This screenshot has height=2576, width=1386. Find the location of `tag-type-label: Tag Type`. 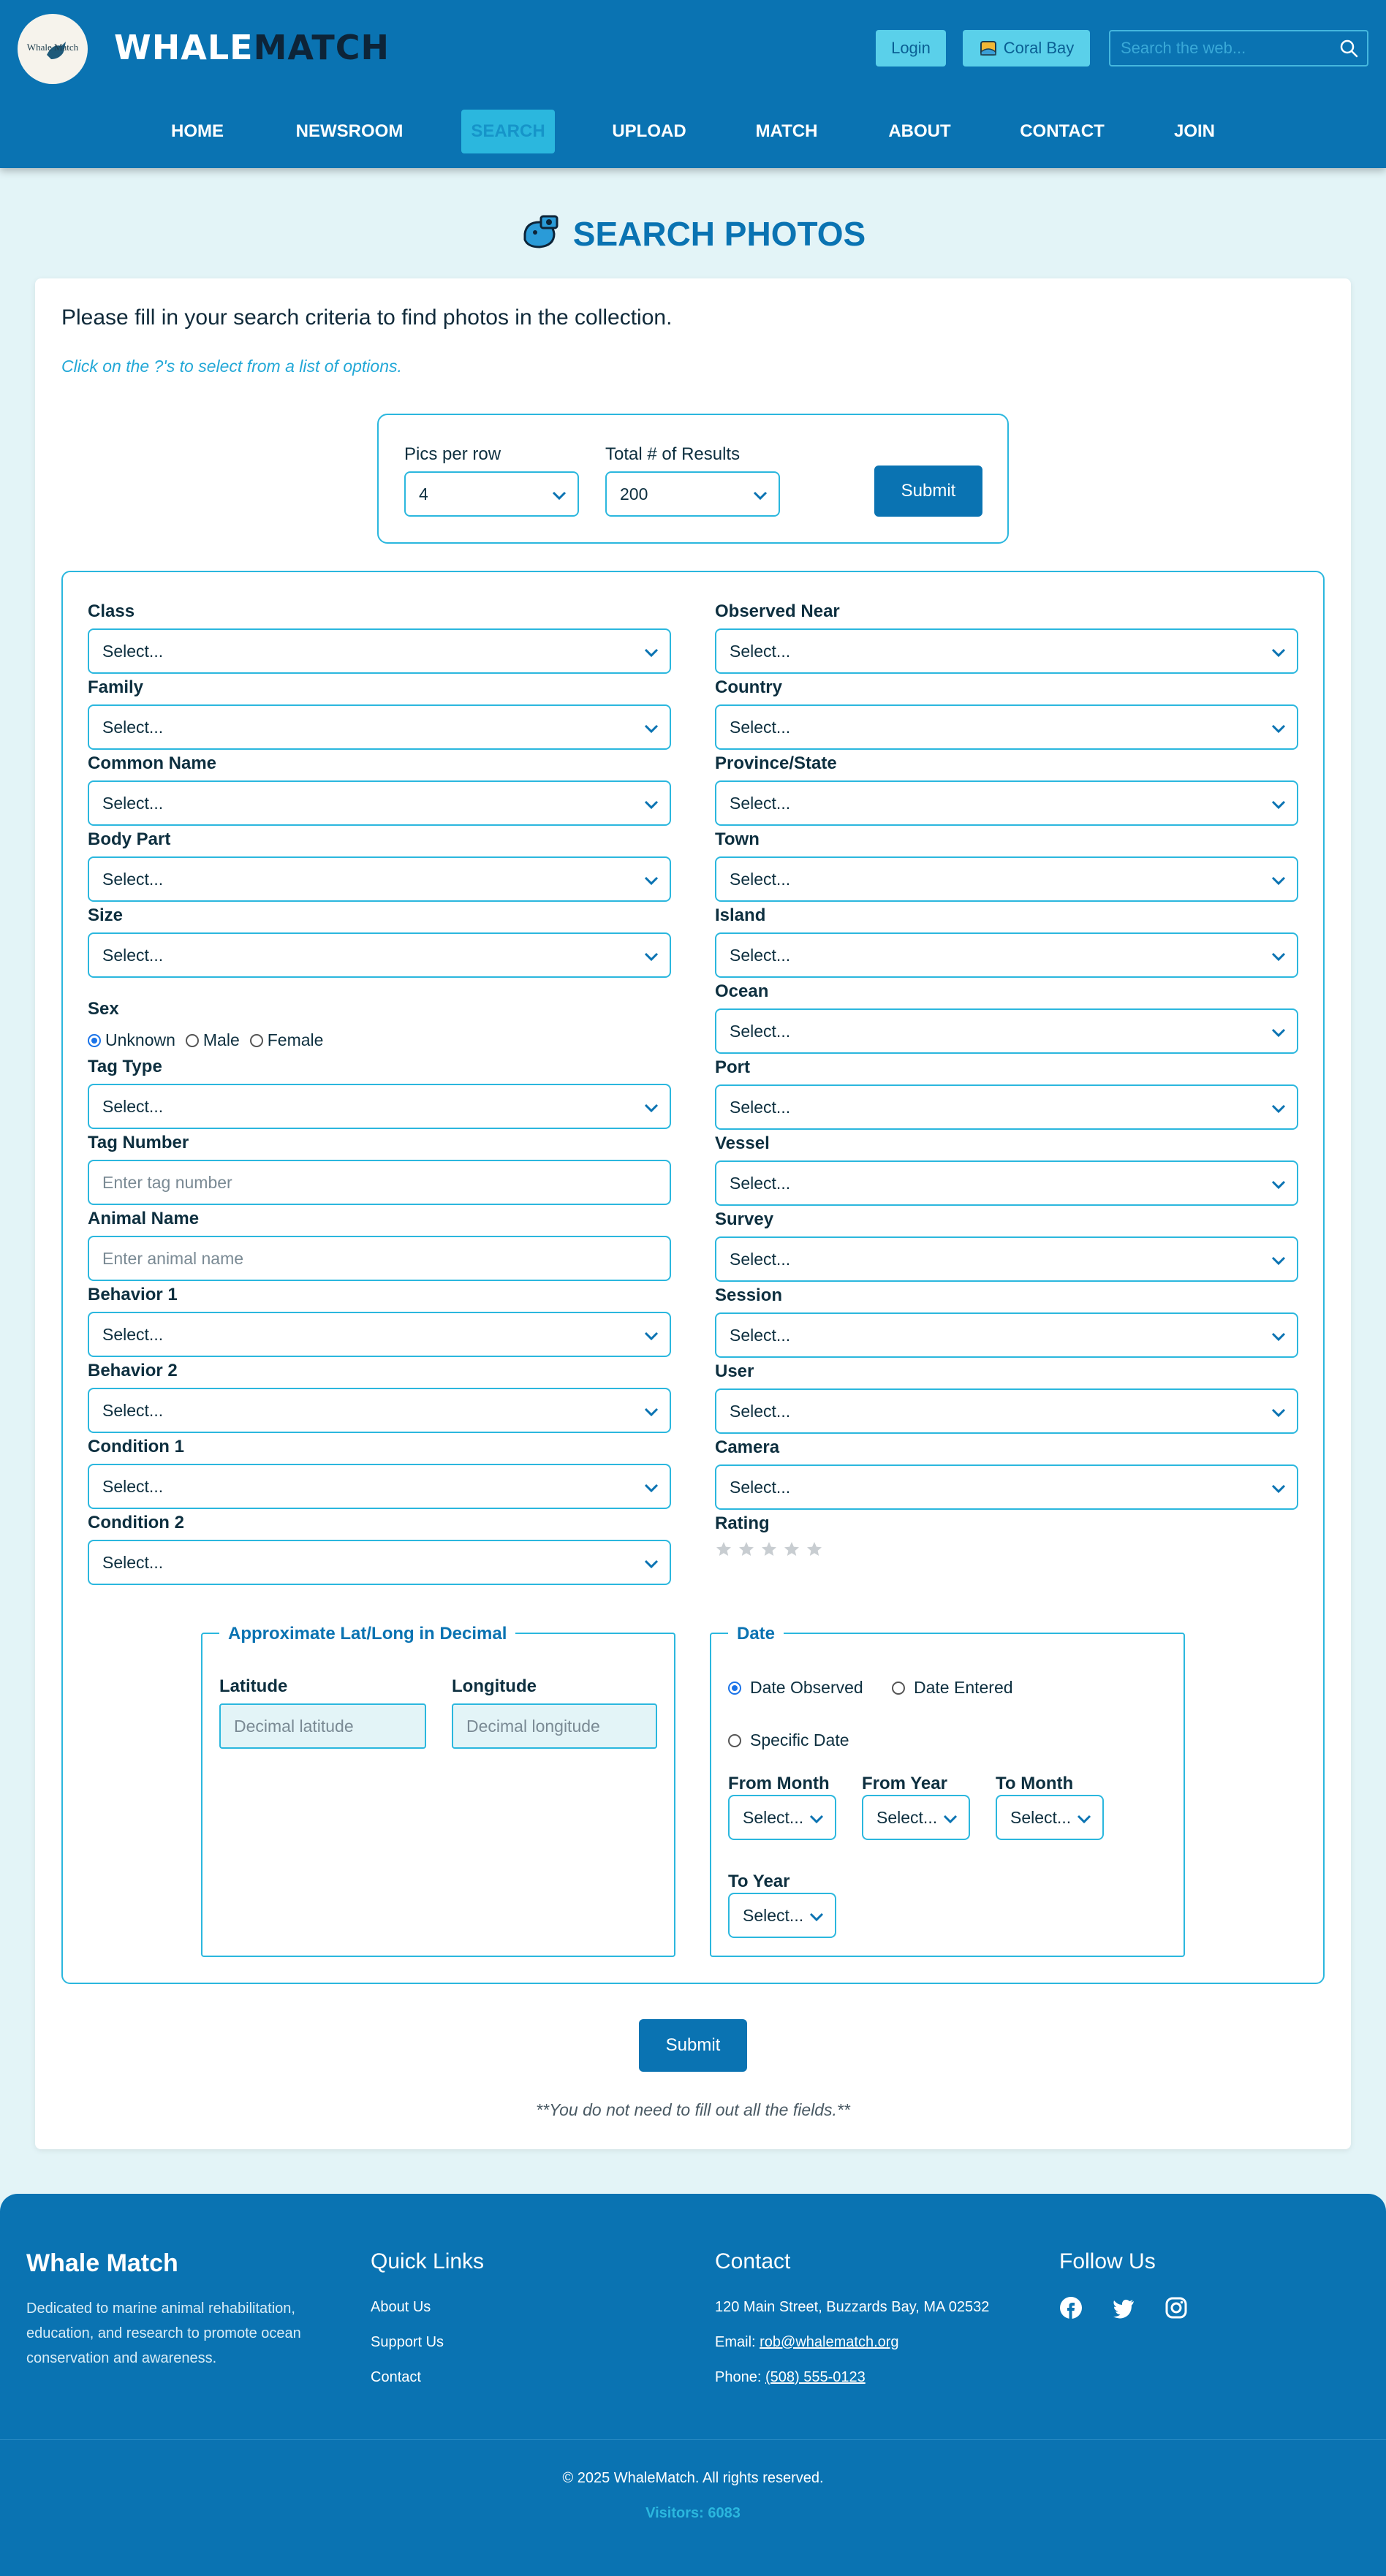

tag-type-label: Tag Type is located at coordinates (125, 1066).